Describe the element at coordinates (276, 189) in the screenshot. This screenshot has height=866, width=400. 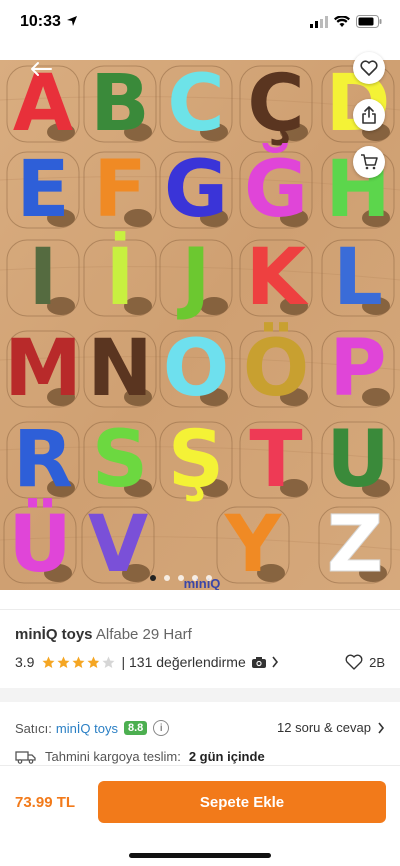
I see `puzzle-letter: Ğ` at that location.